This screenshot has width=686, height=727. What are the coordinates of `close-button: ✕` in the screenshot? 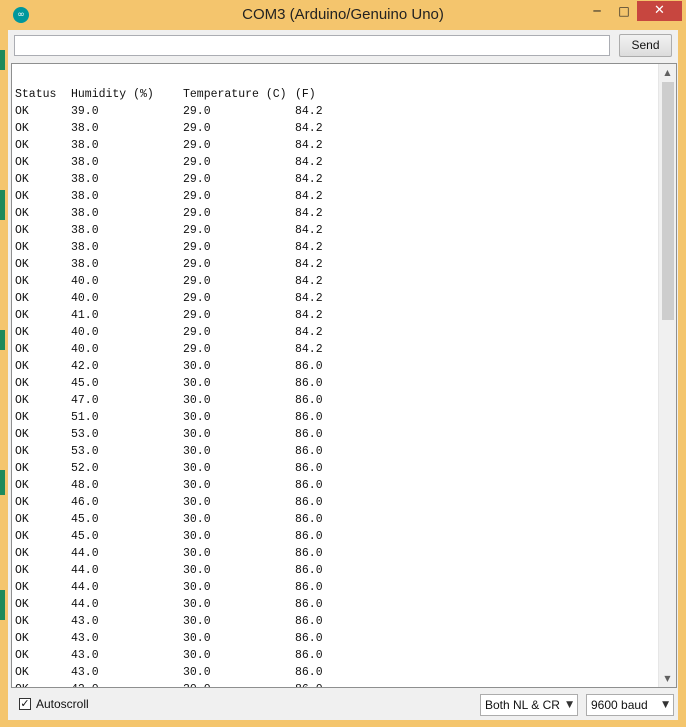 It's located at (659, 11).